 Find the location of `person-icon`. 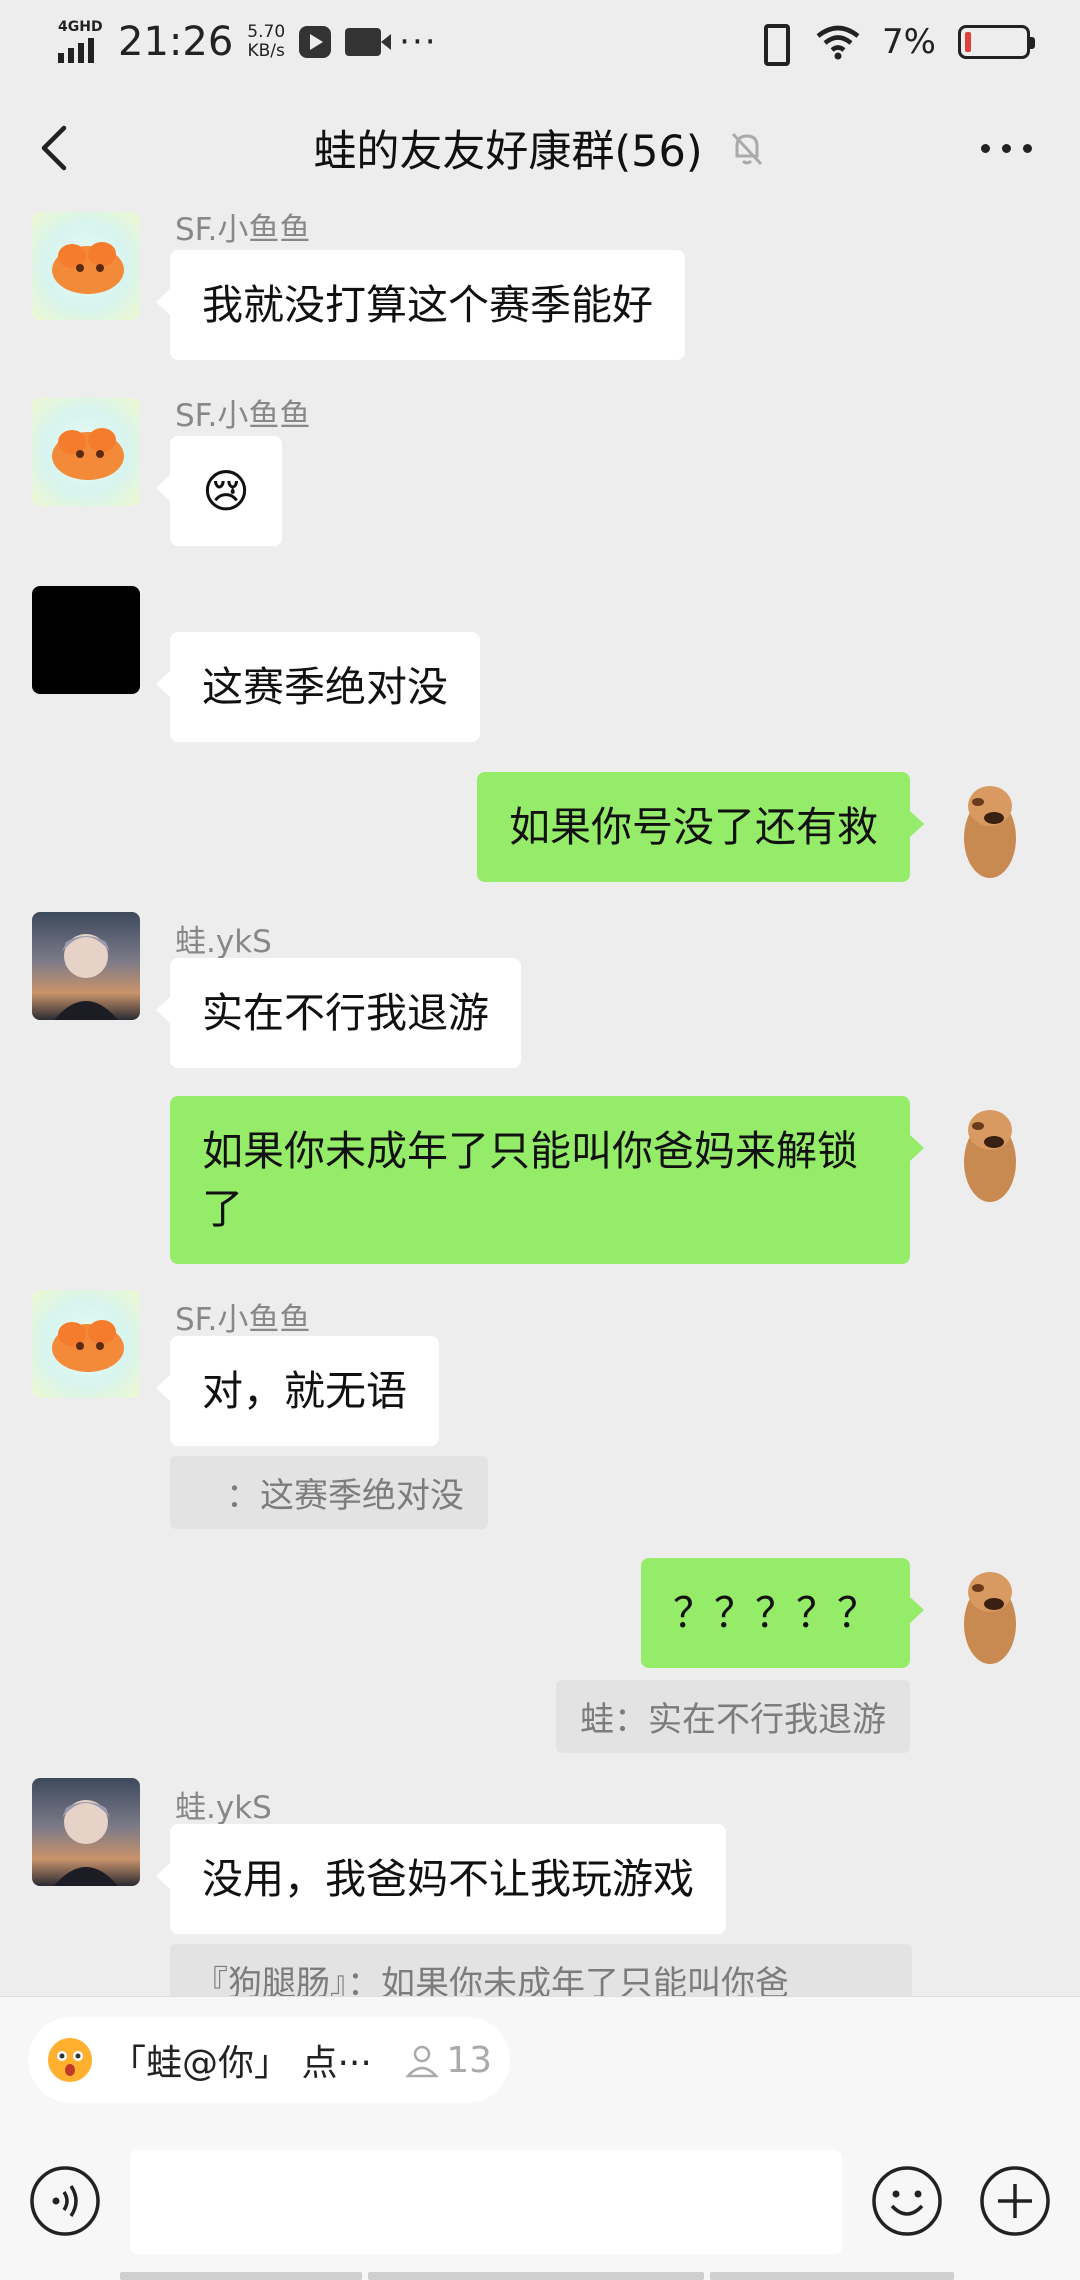

person-icon is located at coordinates (422, 2061).